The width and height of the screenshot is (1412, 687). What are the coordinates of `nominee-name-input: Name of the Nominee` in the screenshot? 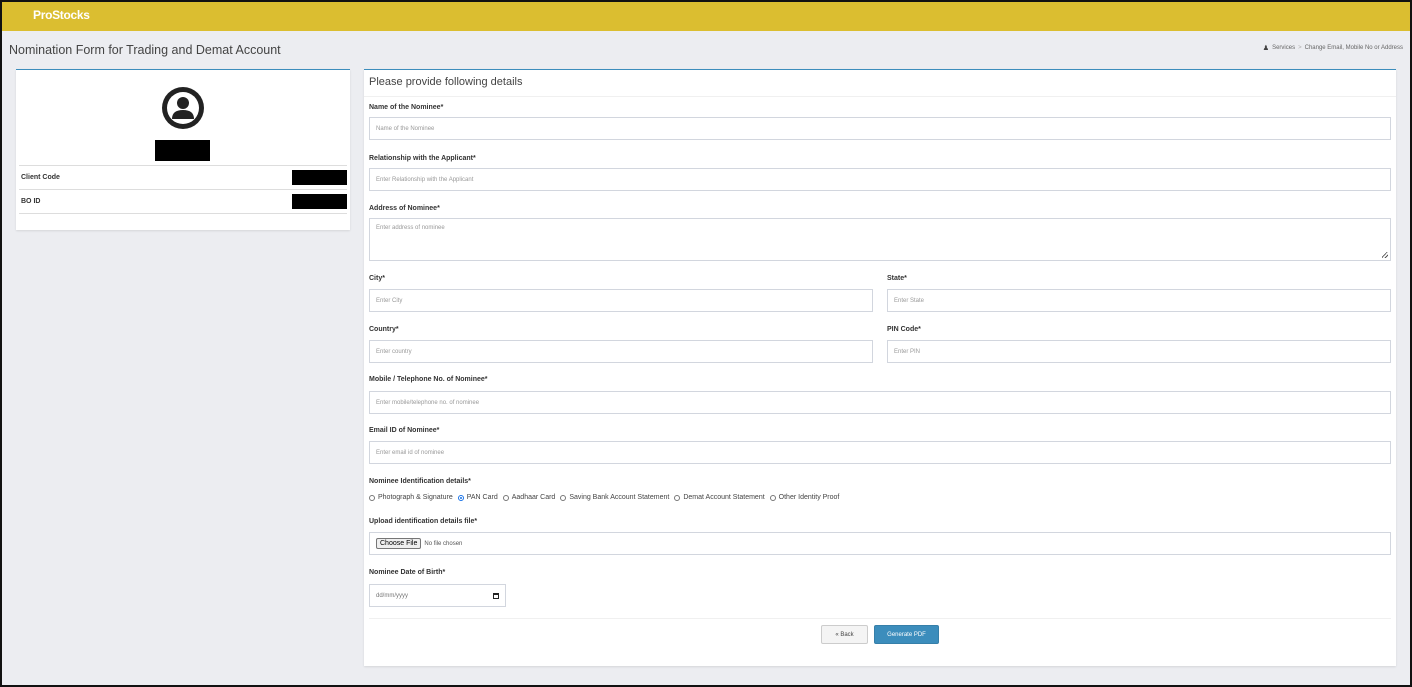 It's located at (880, 128).